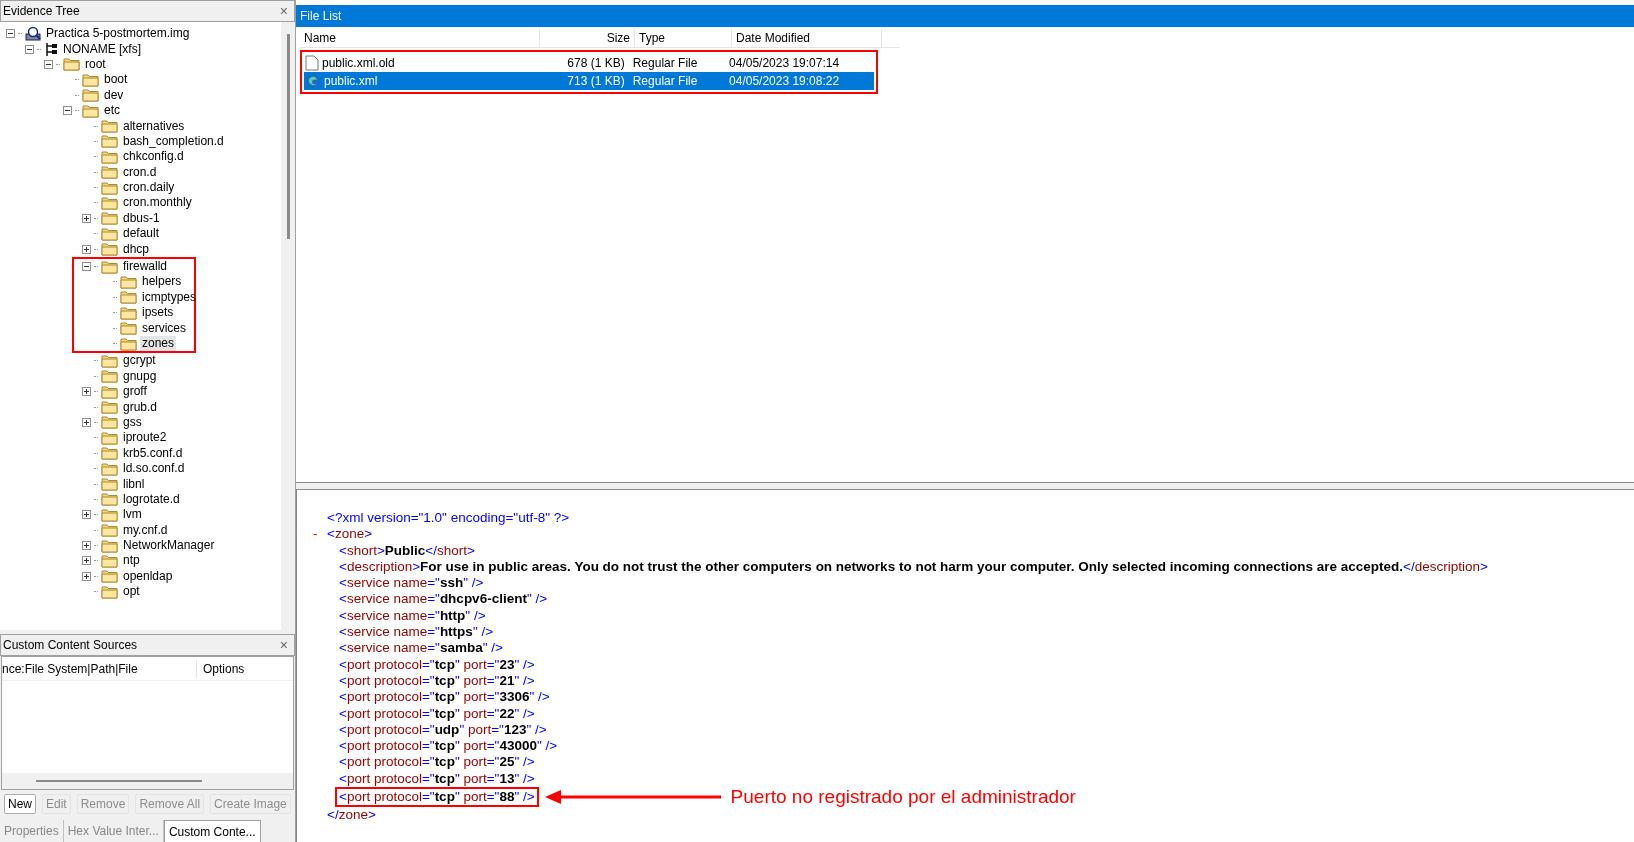 The width and height of the screenshot is (1634, 842). I want to click on tree-item: root, so click(95, 64).